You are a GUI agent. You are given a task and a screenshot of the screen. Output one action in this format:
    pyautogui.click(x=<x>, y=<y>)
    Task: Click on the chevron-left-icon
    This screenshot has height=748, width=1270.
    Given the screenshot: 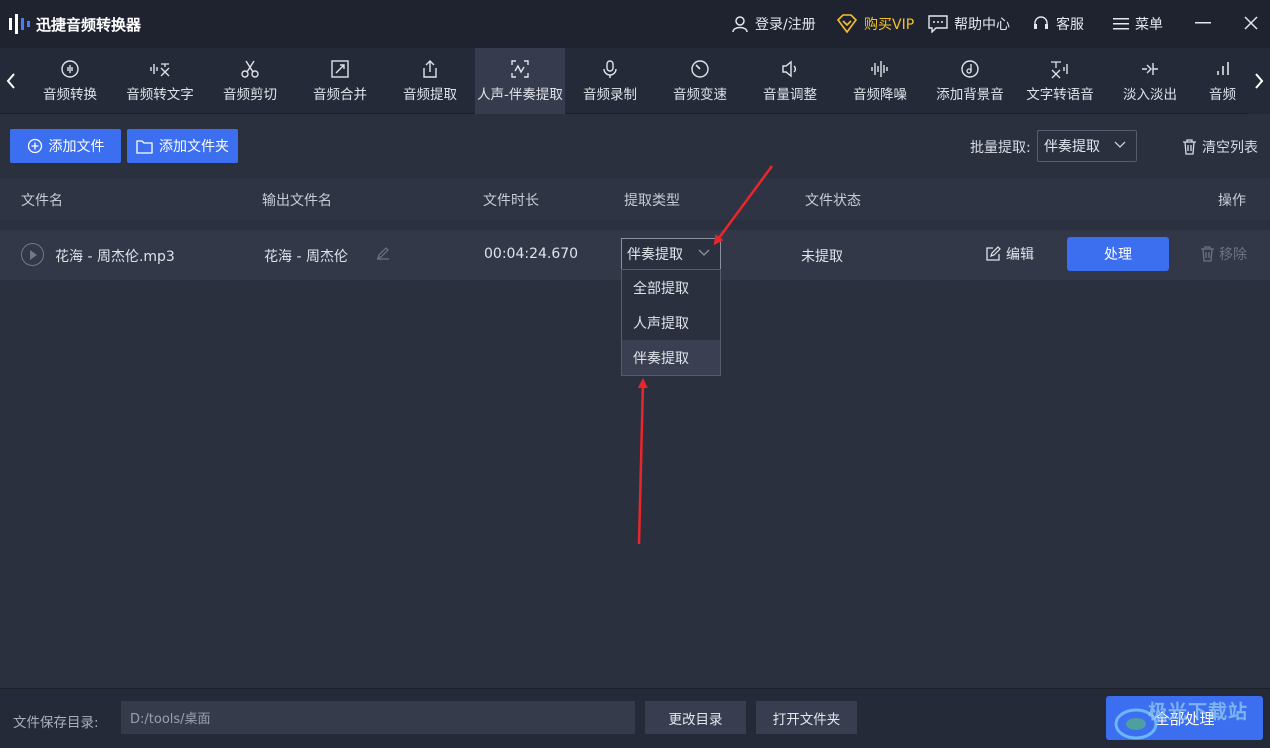 What is the action you would take?
    pyautogui.click(x=10, y=81)
    